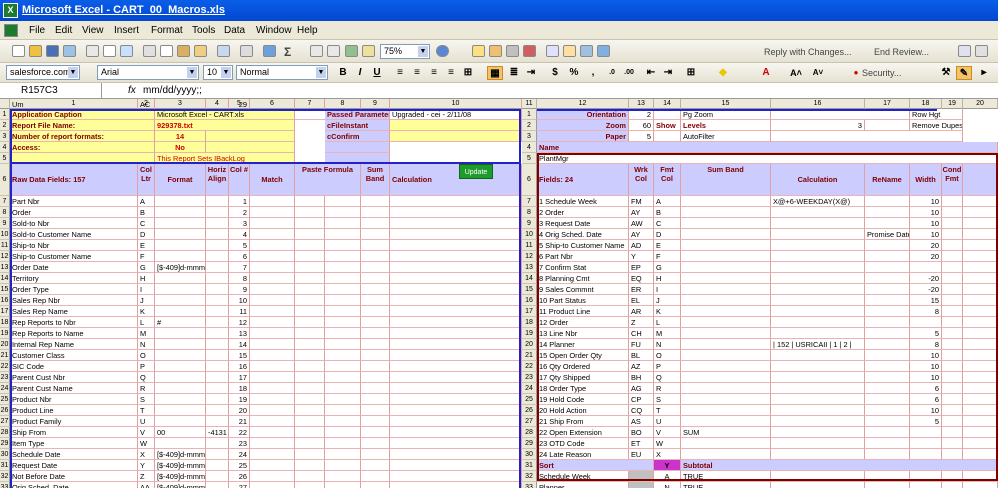 The image size is (998, 488). I want to click on raw-field-col: 15, so click(239, 355).